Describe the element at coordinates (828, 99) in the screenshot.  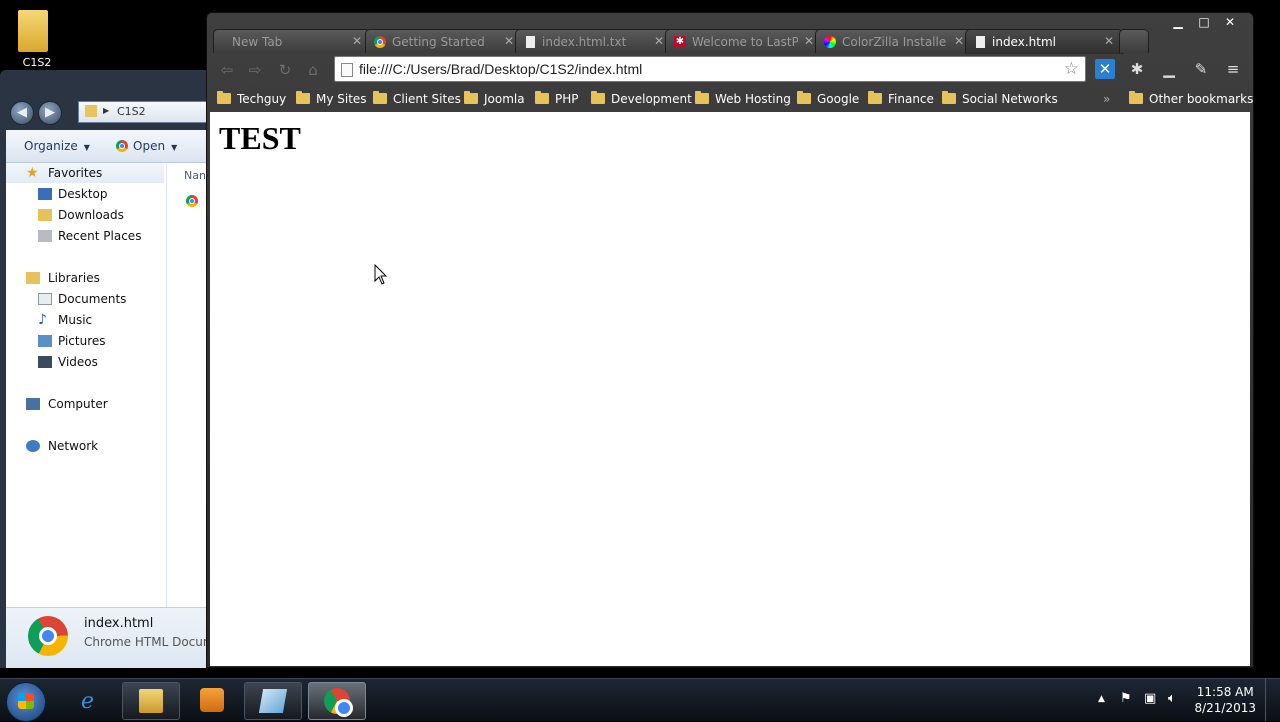
I see `bookmark-folder-google: Google` at that location.